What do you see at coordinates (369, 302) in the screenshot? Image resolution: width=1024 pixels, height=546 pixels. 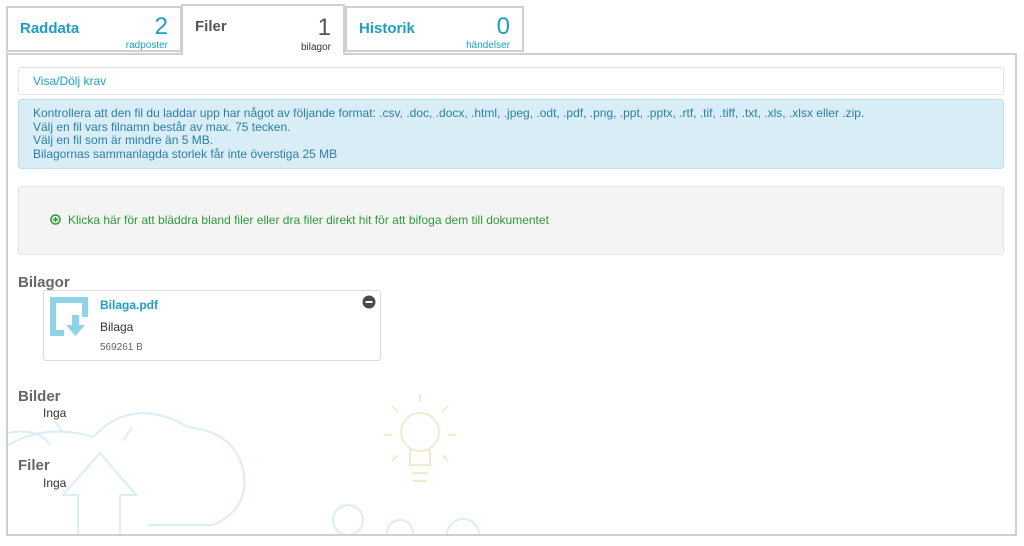 I see `remove-icon` at bounding box center [369, 302].